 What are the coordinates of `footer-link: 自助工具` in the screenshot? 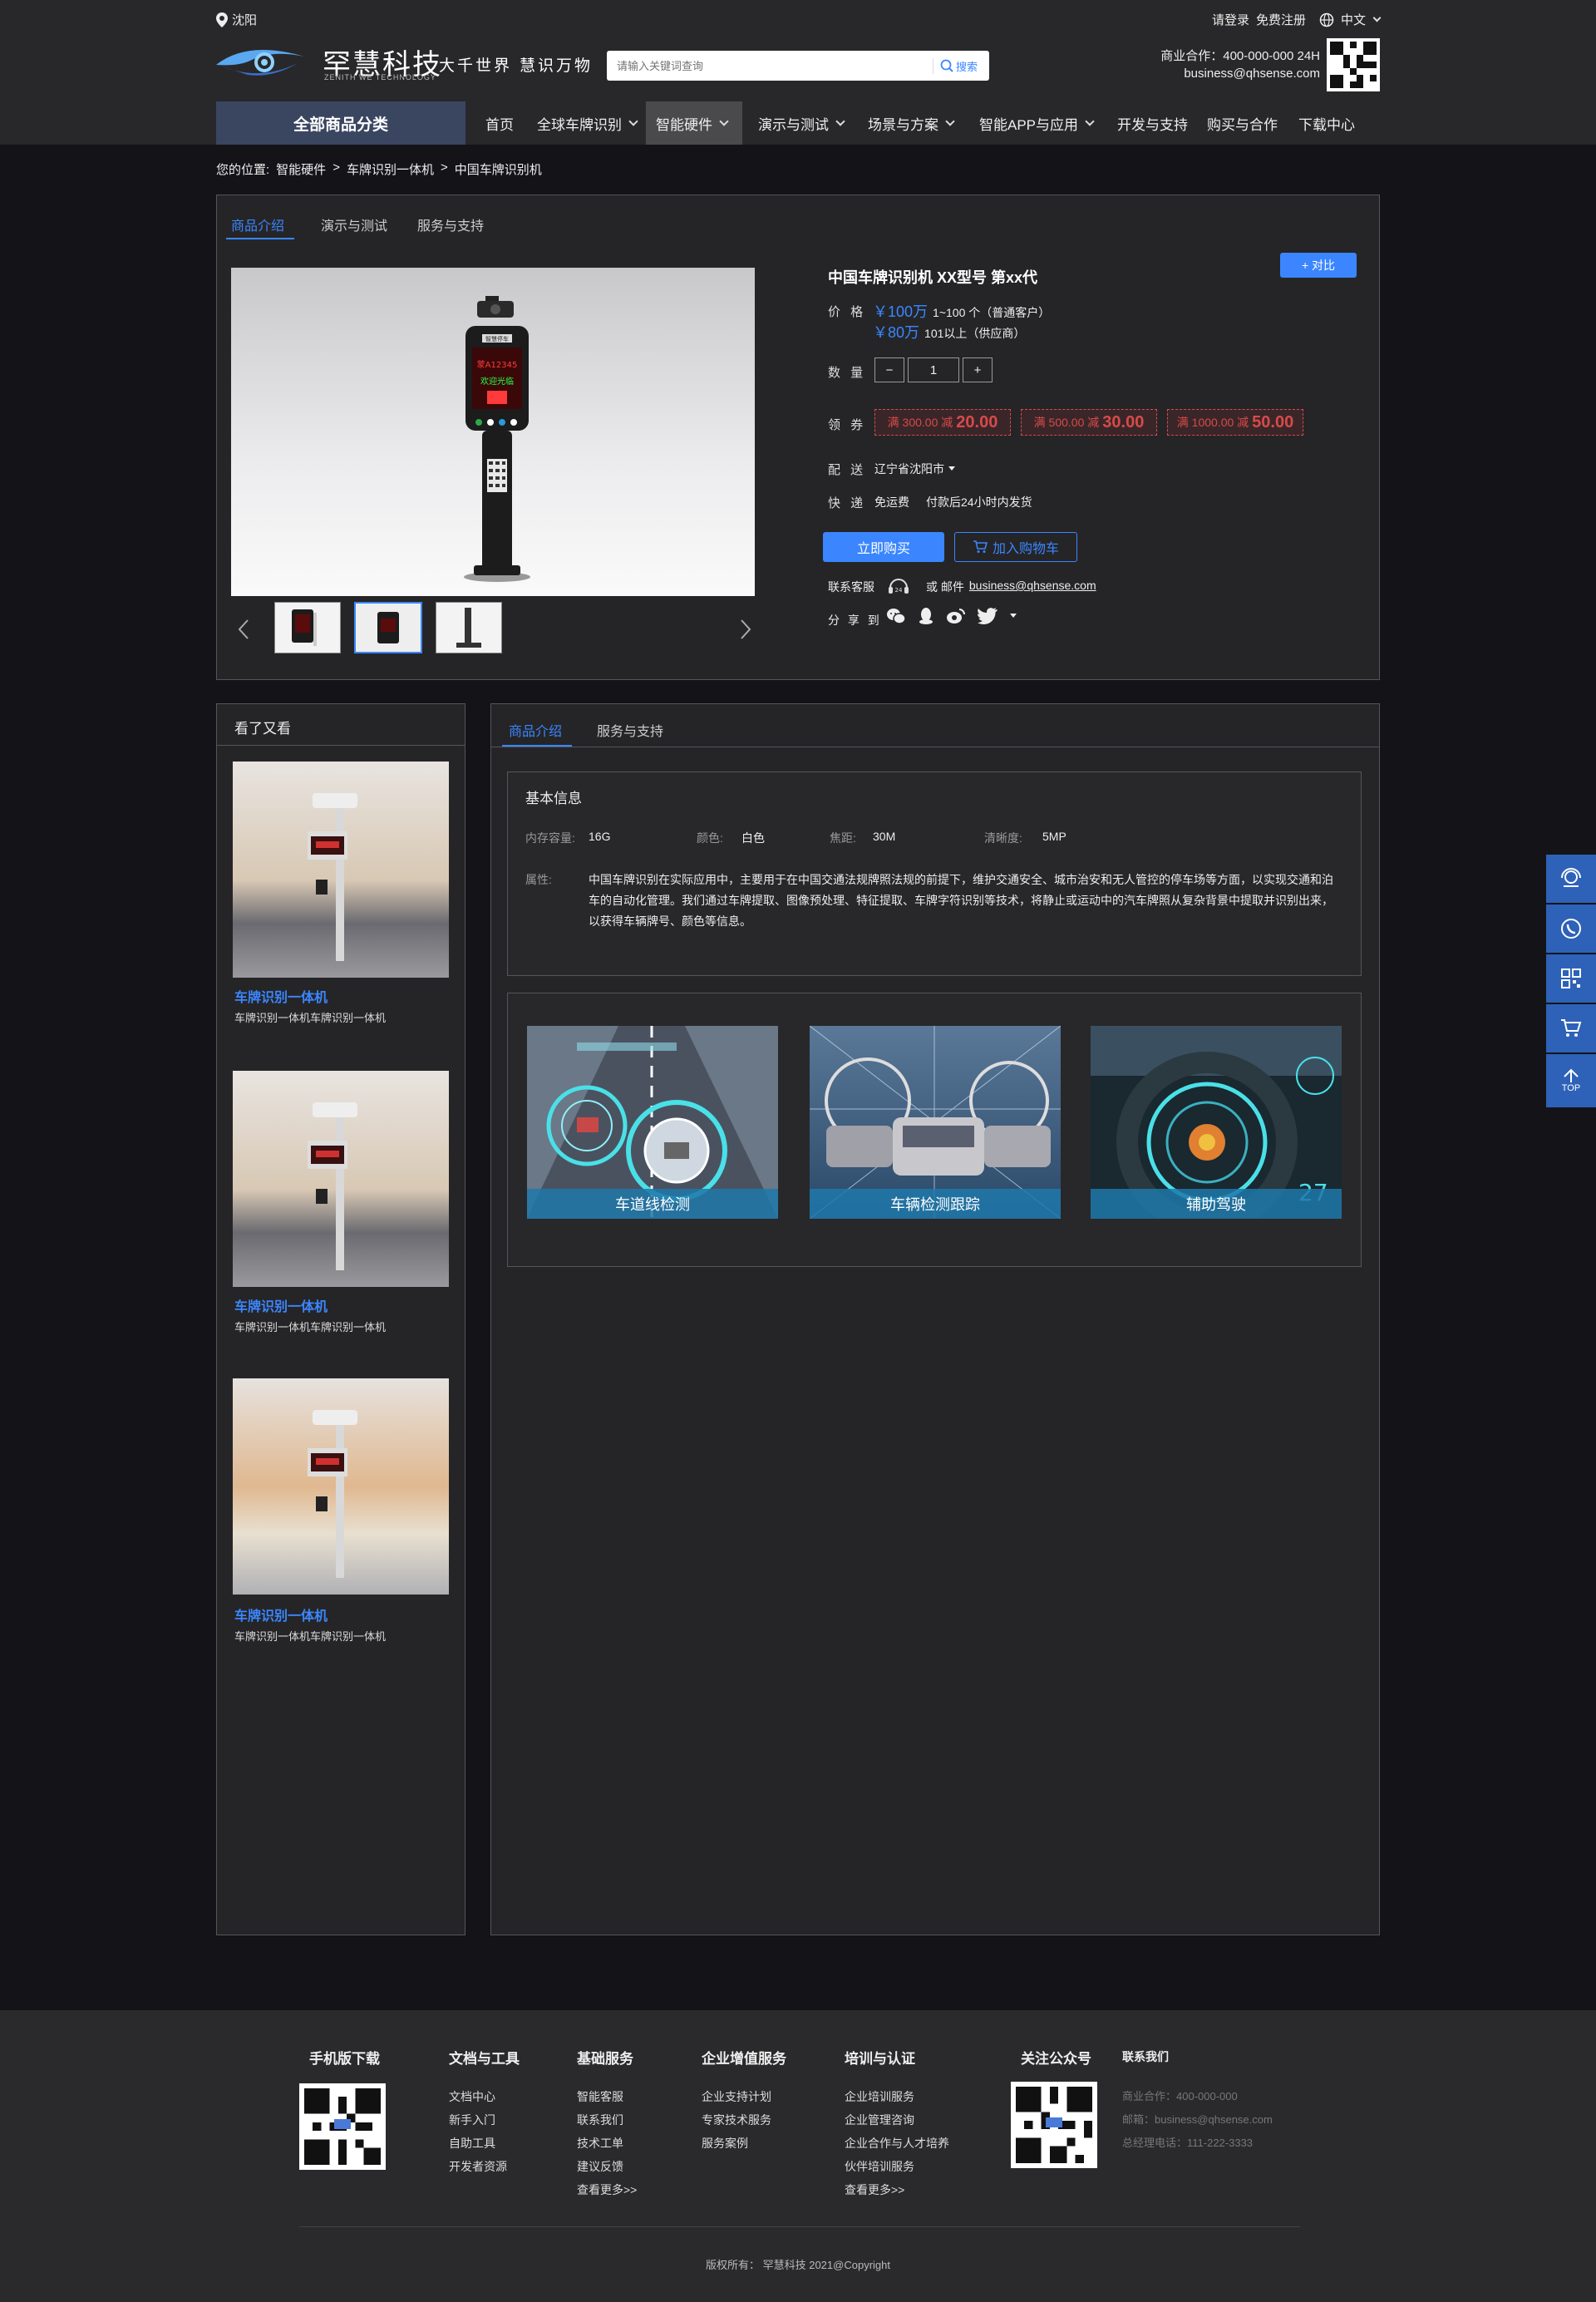 It's located at (478, 2143).